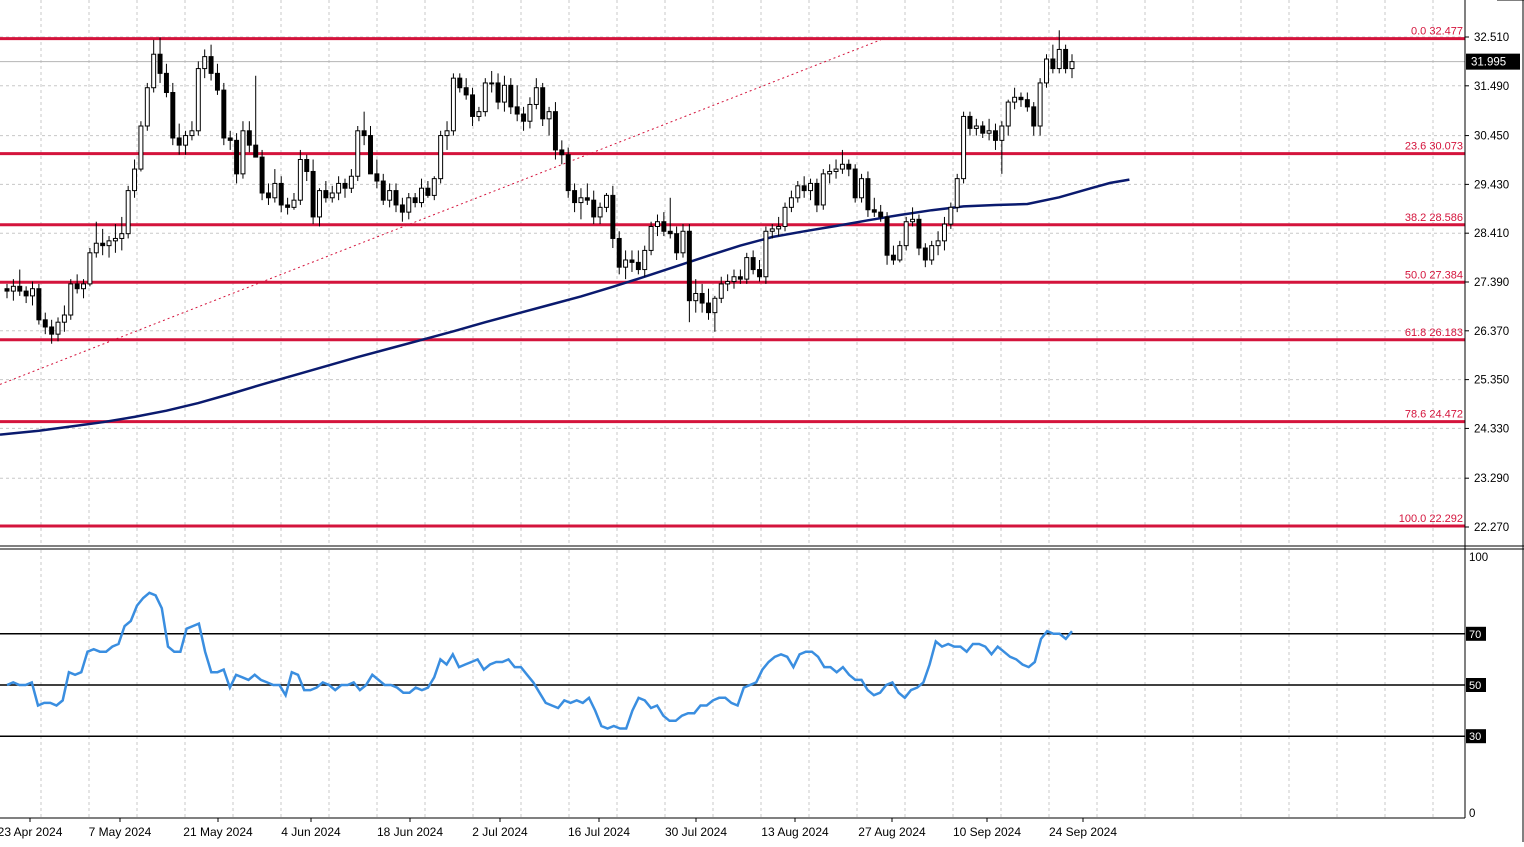 Image resolution: width=1524 pixels, height=847 pixels. What do you see at coordinates (1491, 381) in the screenshot?
I see `price-tick-label: 25.350` at bounding box center [1491, 381].